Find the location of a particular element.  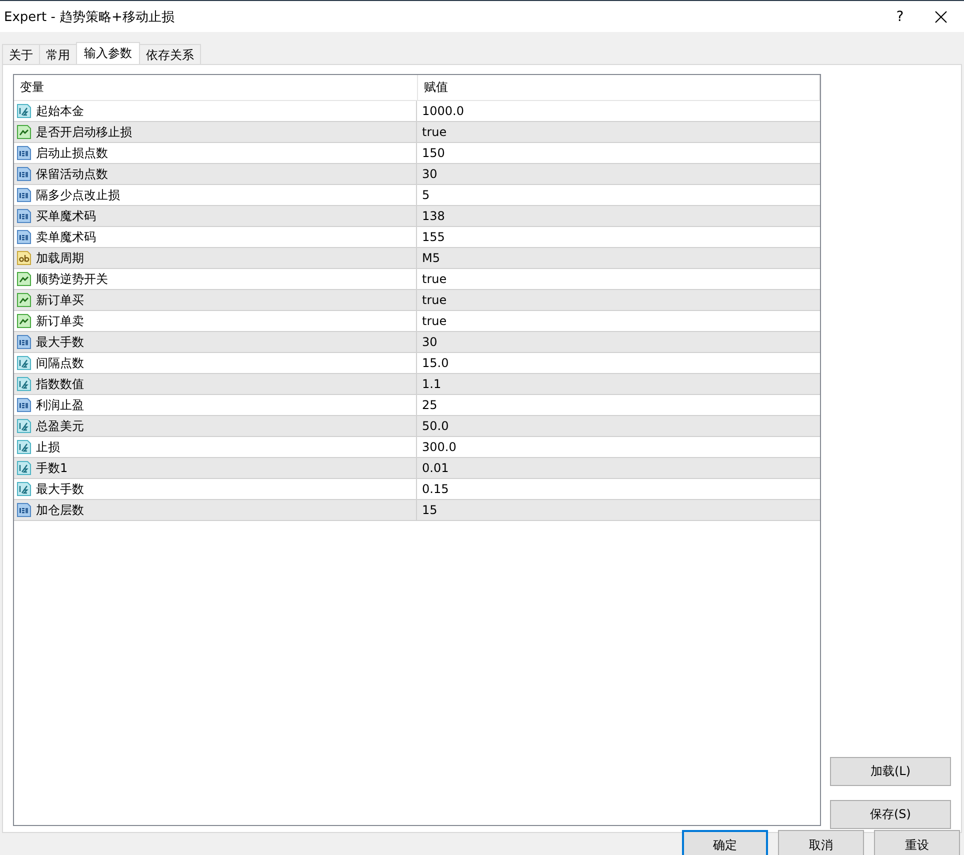

table-row: 利润止盈 25 is located at coordinates (417, 405).